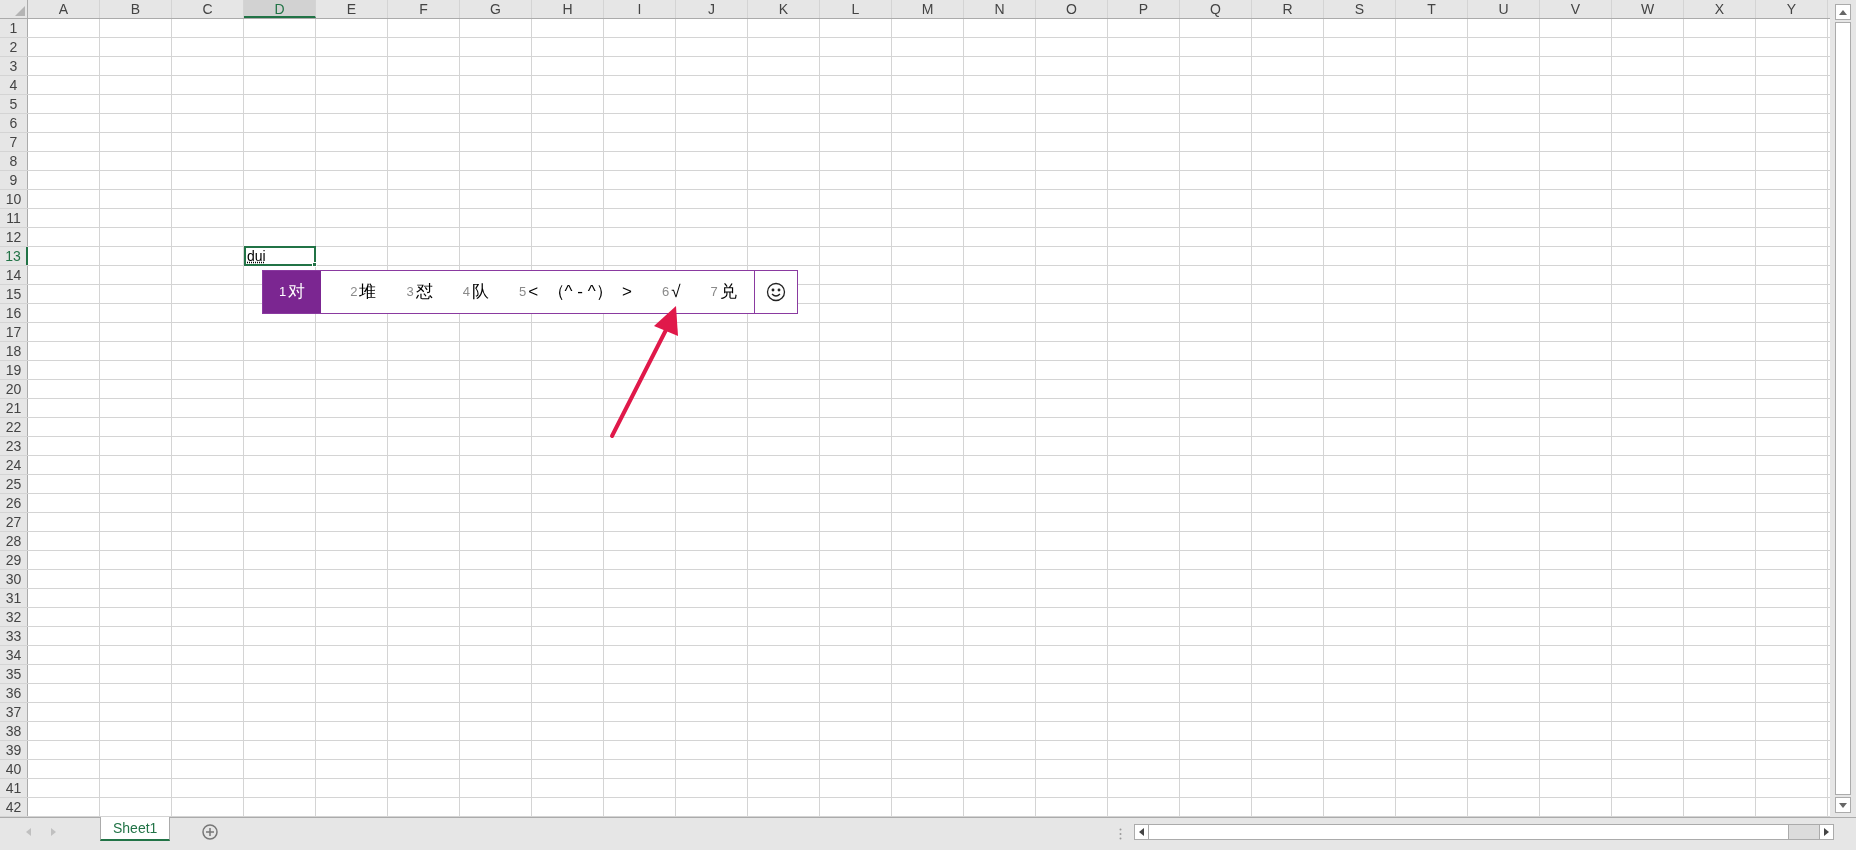 The height and width of the screenshot is (850, 1856). I want to click on column-header: E, so click(352, 9).